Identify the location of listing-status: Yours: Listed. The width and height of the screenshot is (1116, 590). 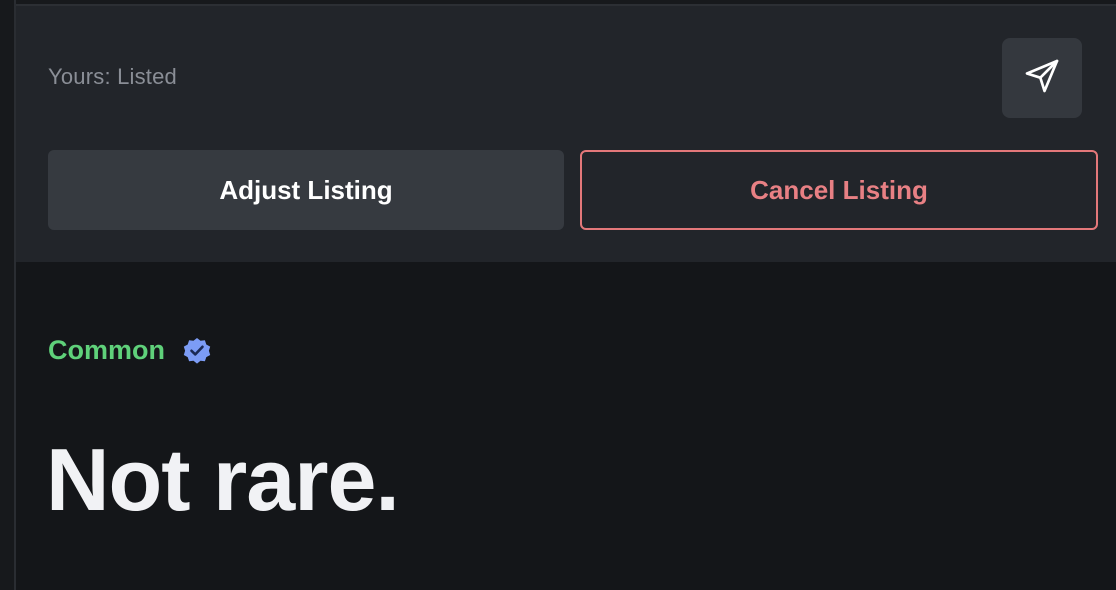
(112, 76).